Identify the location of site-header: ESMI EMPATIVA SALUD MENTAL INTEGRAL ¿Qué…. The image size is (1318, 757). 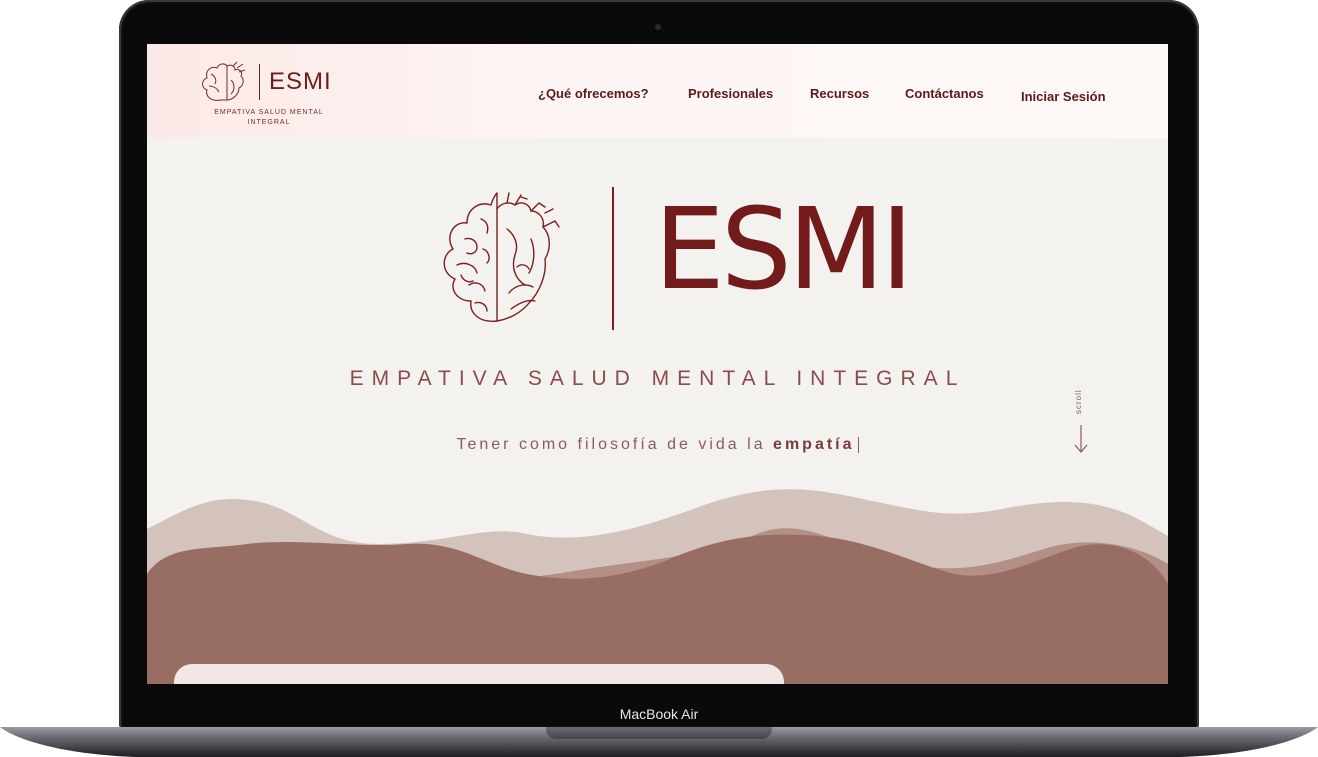
(657, 91).